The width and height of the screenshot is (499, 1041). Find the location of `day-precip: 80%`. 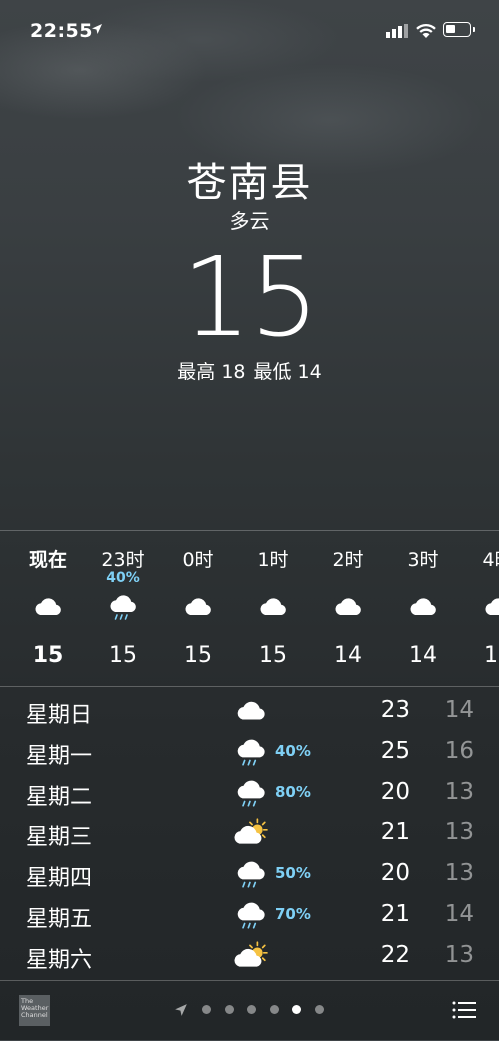

day-precip: 80% is located at coordinates (293, 791).